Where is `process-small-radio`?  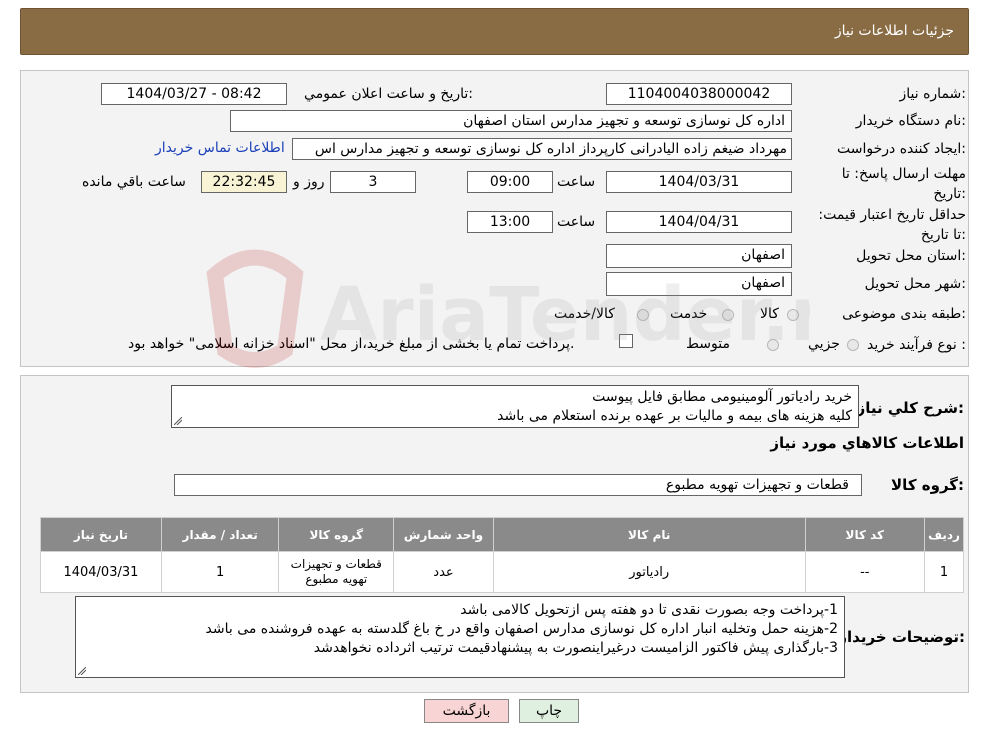 process-small-radio is located at coordinates (853, 345).